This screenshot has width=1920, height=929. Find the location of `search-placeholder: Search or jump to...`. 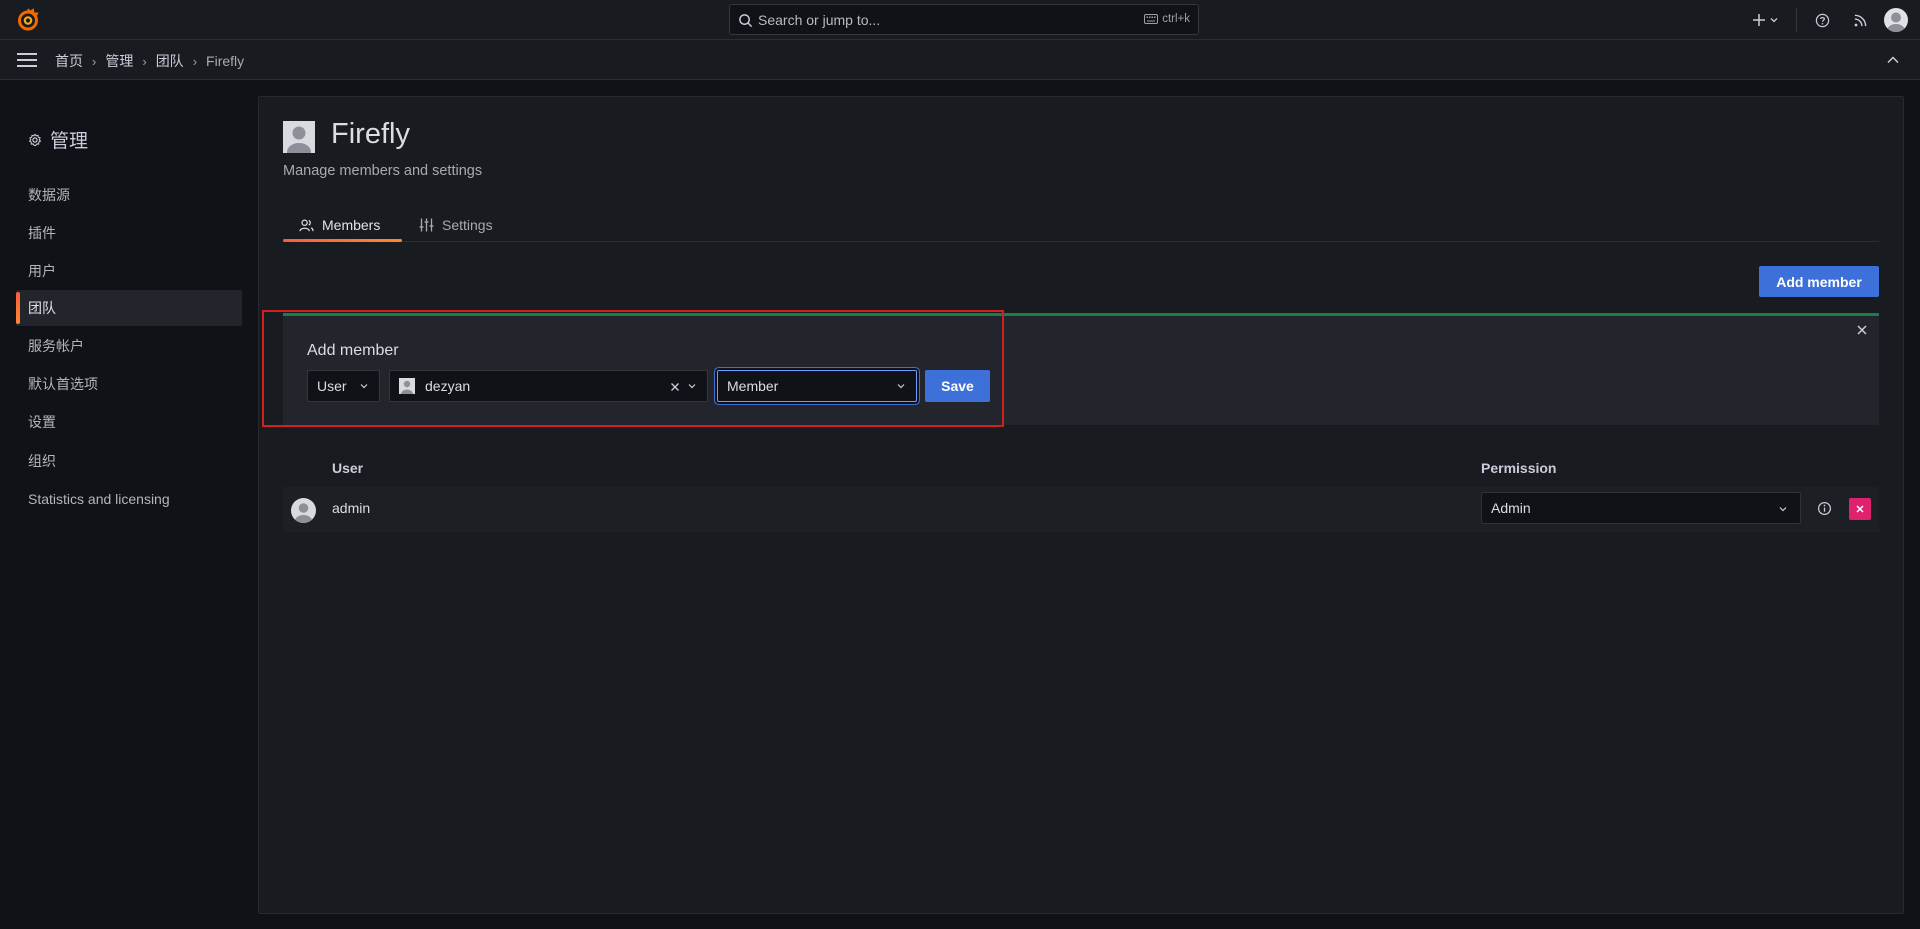

search-placeholder: Search or jump to... is located at coordinates (819, 20).